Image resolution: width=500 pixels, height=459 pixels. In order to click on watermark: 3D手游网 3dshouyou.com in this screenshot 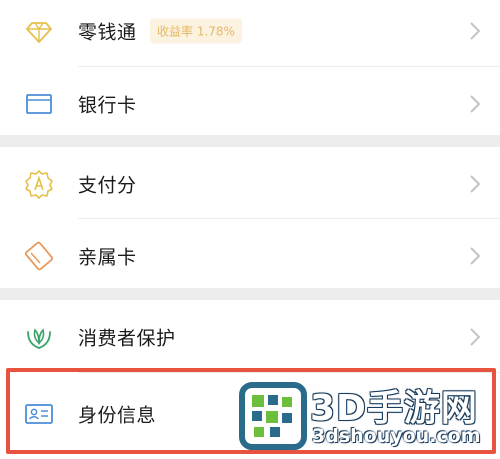, I will do `click(366, 415)`.